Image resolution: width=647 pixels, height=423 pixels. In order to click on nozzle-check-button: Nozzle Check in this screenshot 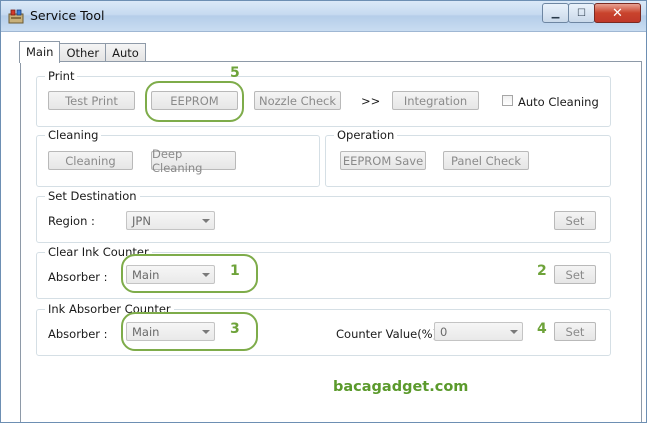, I will do `click(297, 100)`.